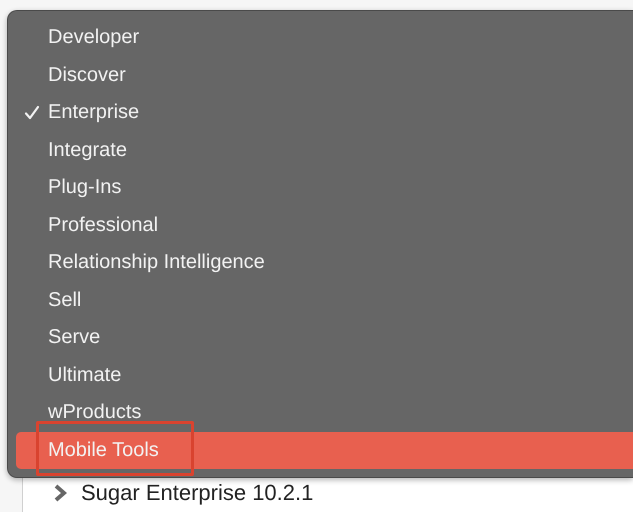 The width and height of the screenshot is (633, 512). Describe the element at coordinates (324, 187) in the screenshot. I see `menu-item: Plug-Ins` at that location.